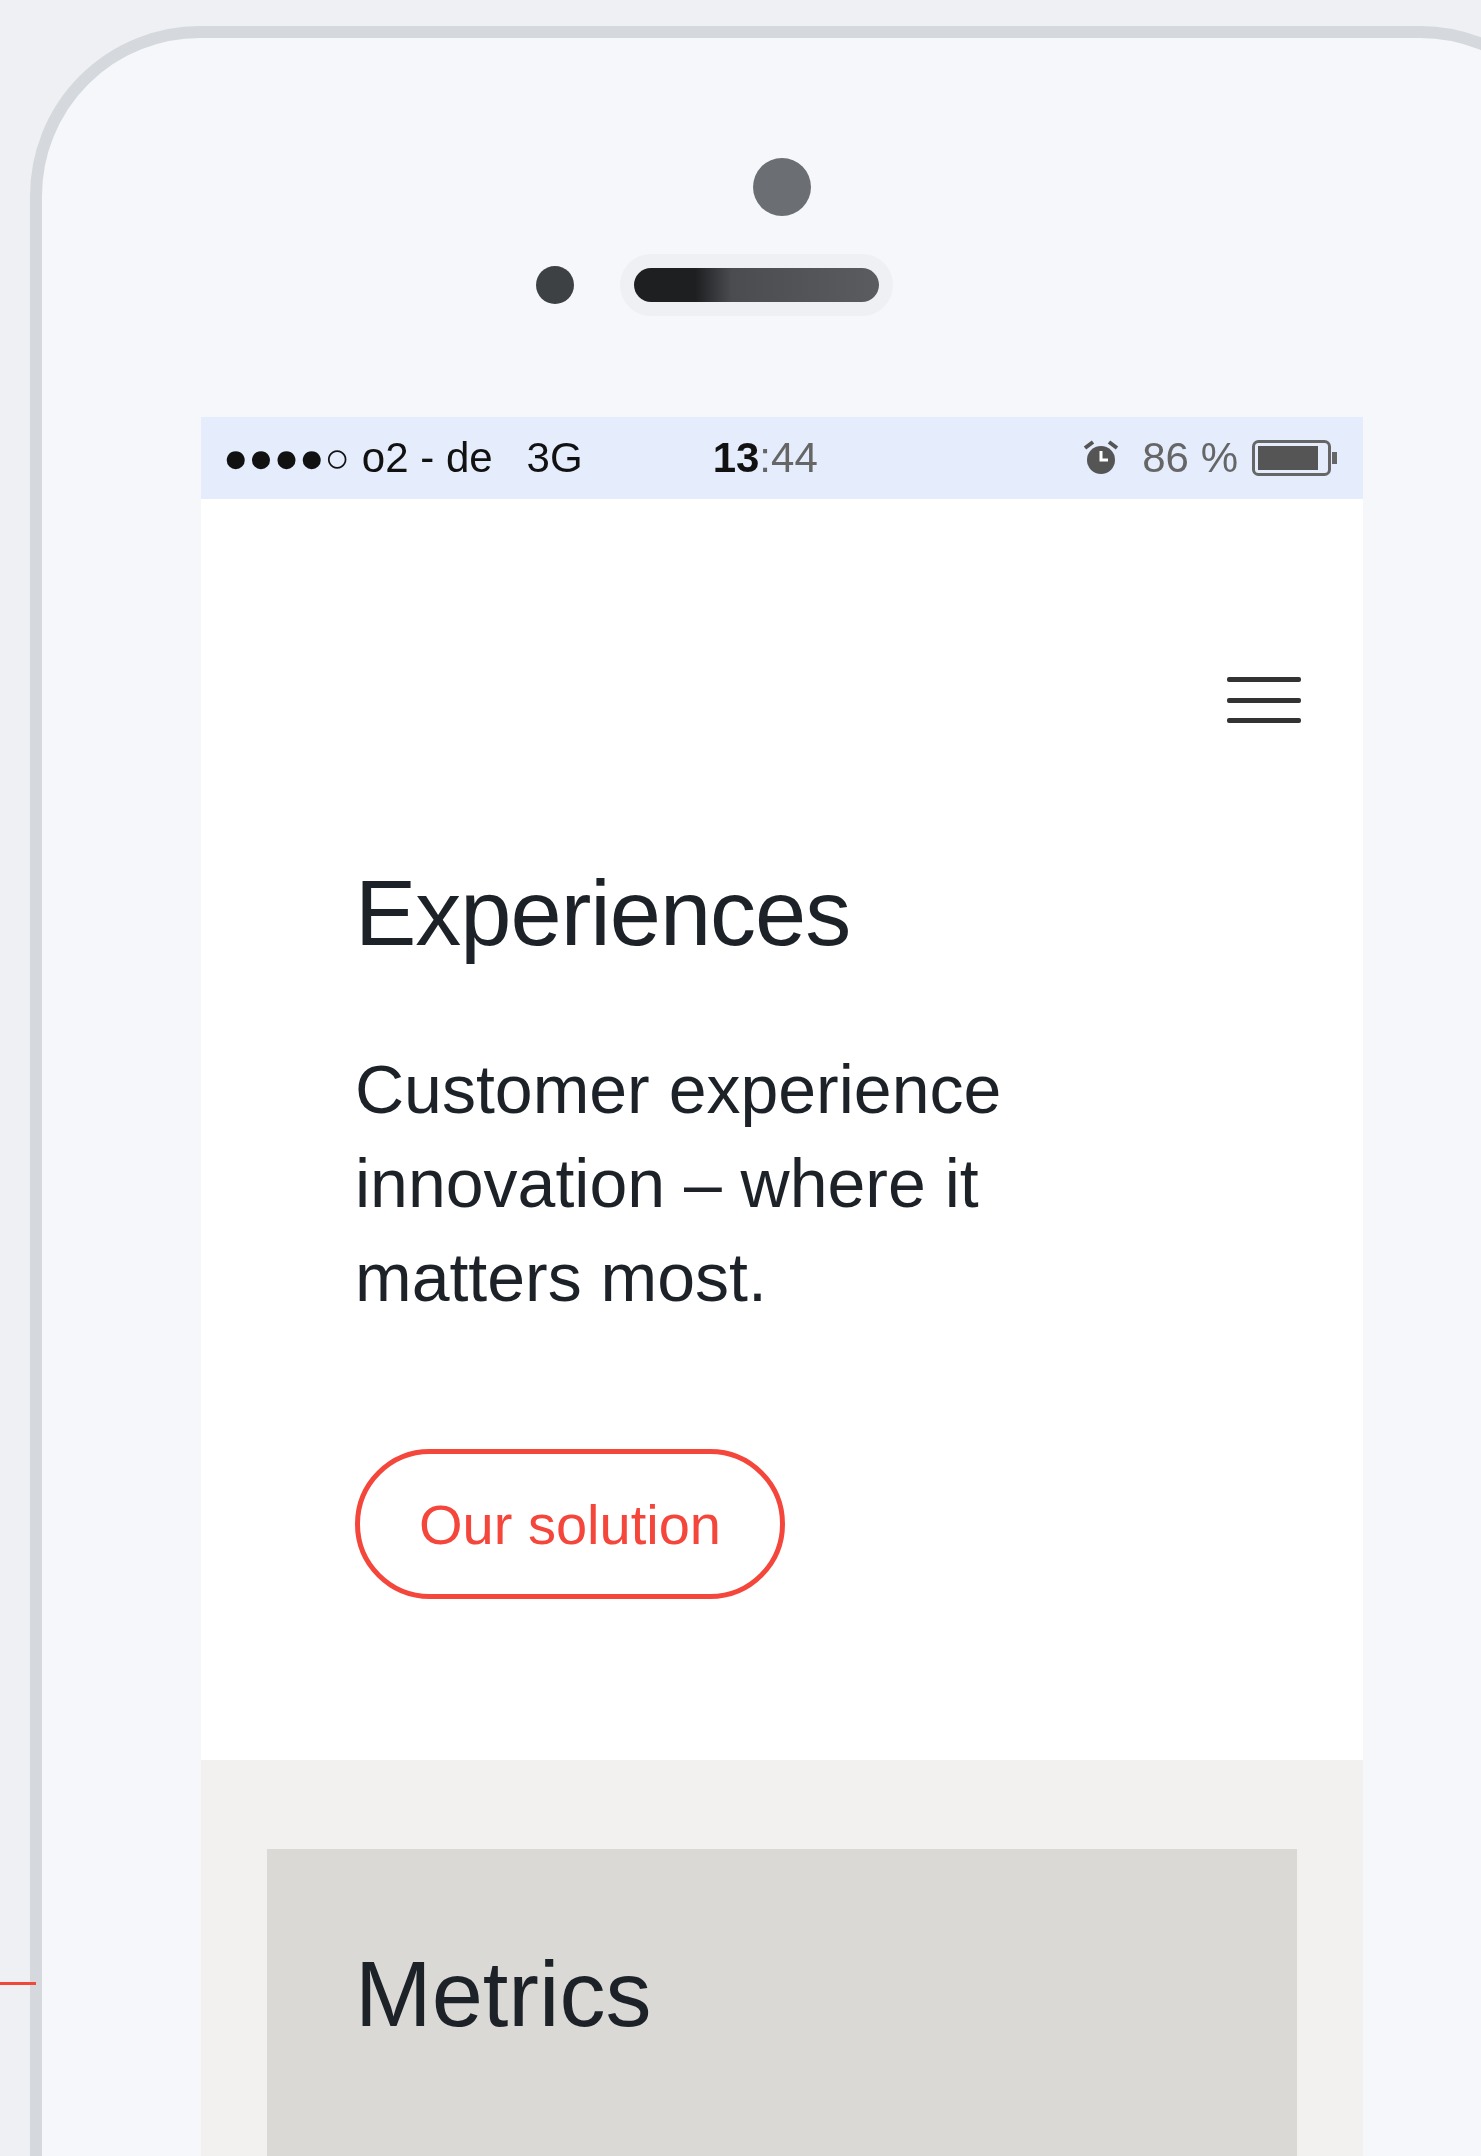 The image size is (1481, 2156). Describe the element at coordinates (679, 1184) in the screenshot. I see `hero-text: Customer experience innovation – where it matters most.` at that location.